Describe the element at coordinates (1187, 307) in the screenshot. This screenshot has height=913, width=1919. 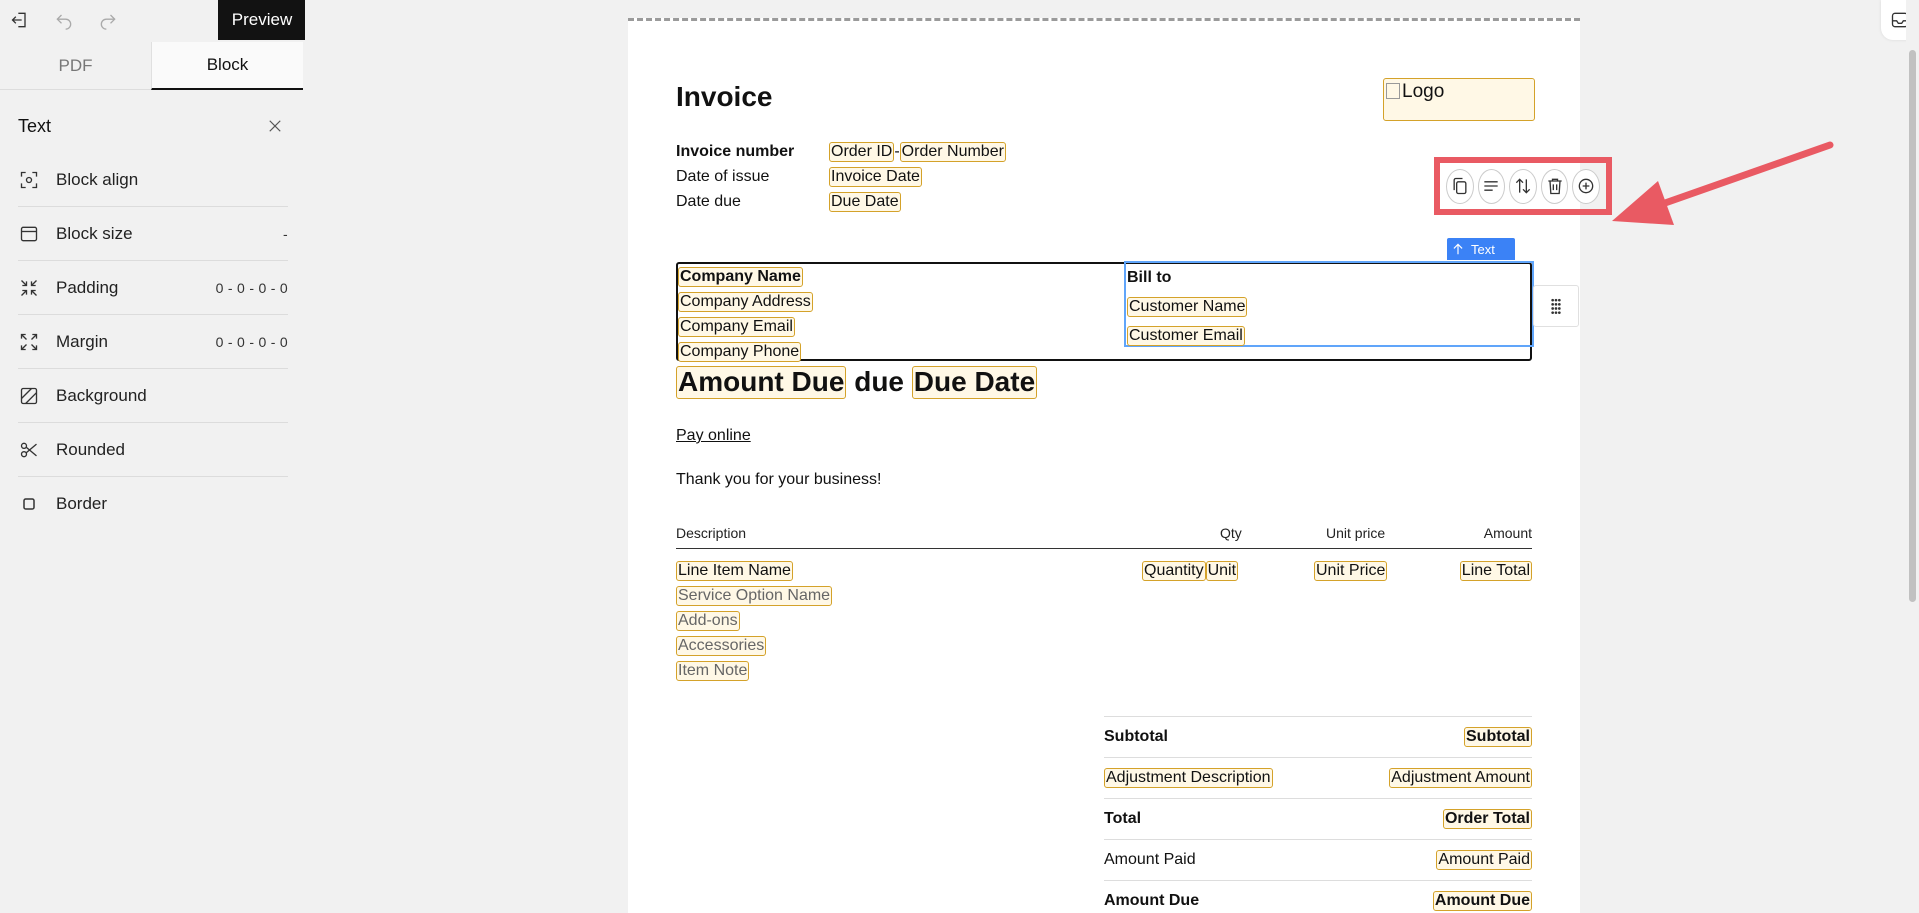
I see `token-customer-name: Customer Name` at that location.